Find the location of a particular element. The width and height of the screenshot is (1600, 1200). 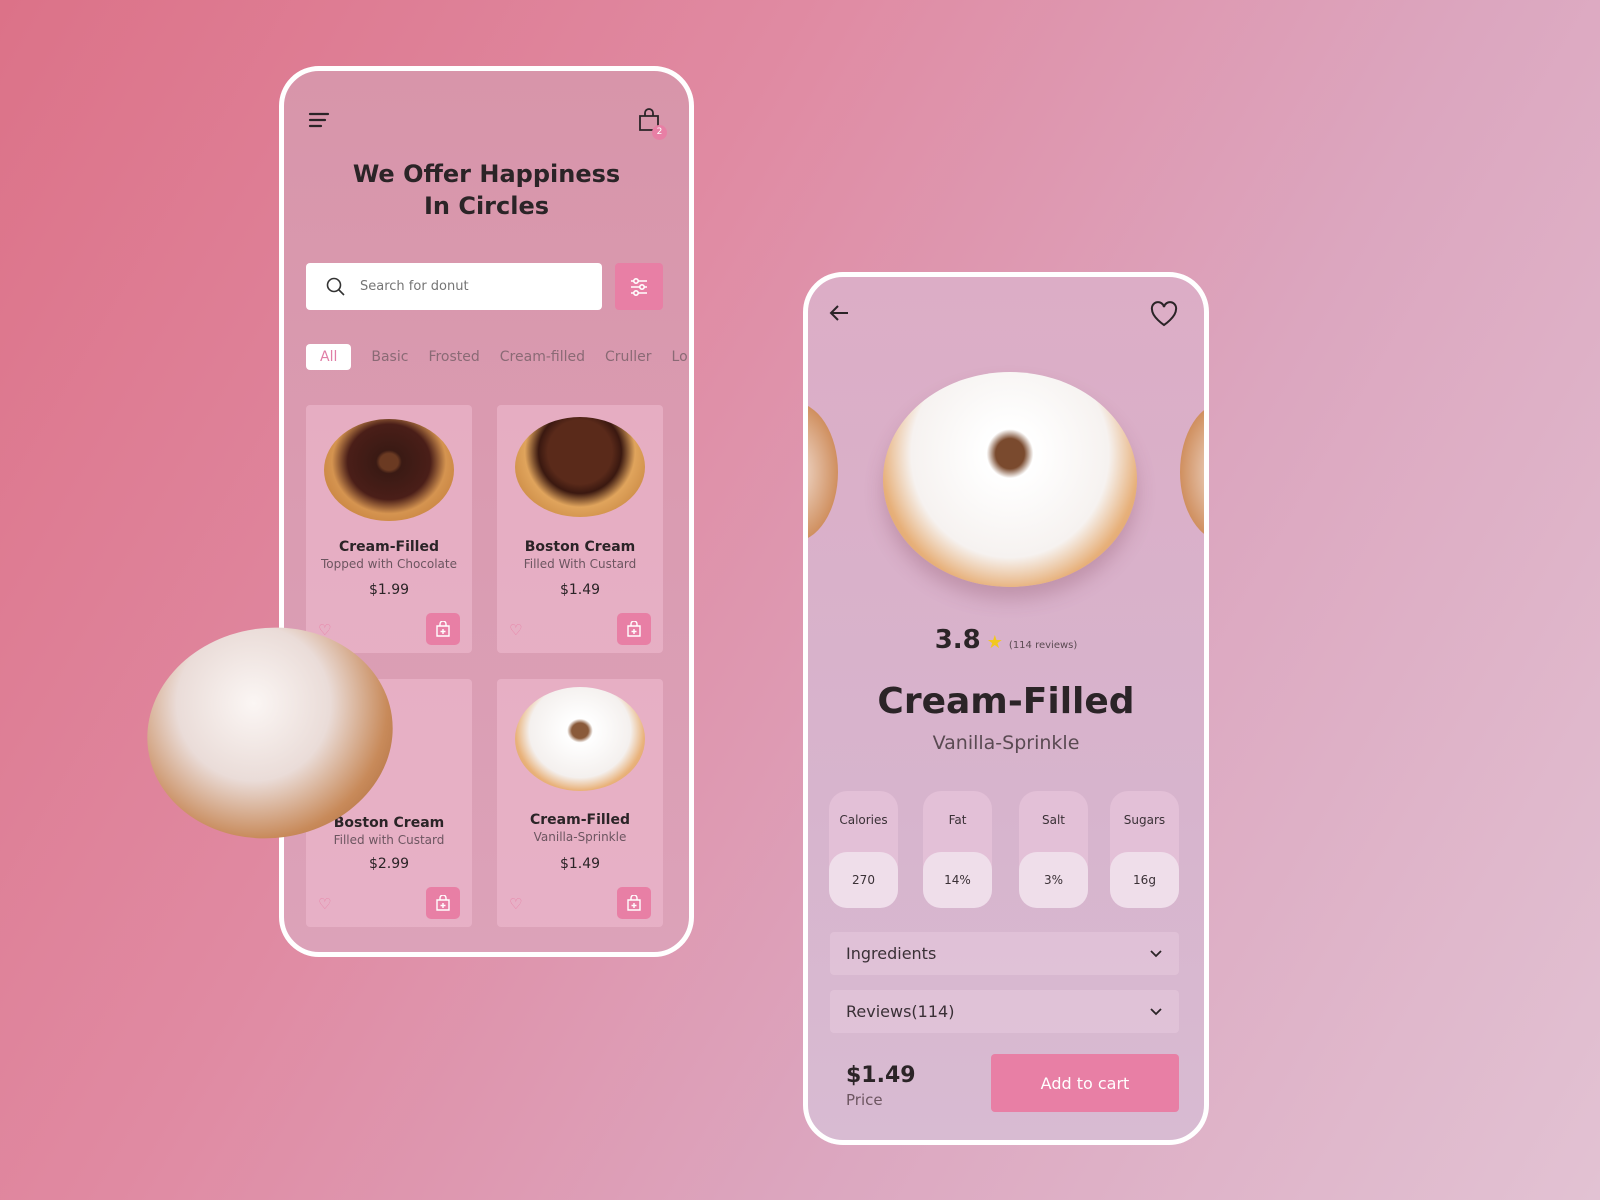

product-description: Filled With Custard is located at coordinates (580, 564).